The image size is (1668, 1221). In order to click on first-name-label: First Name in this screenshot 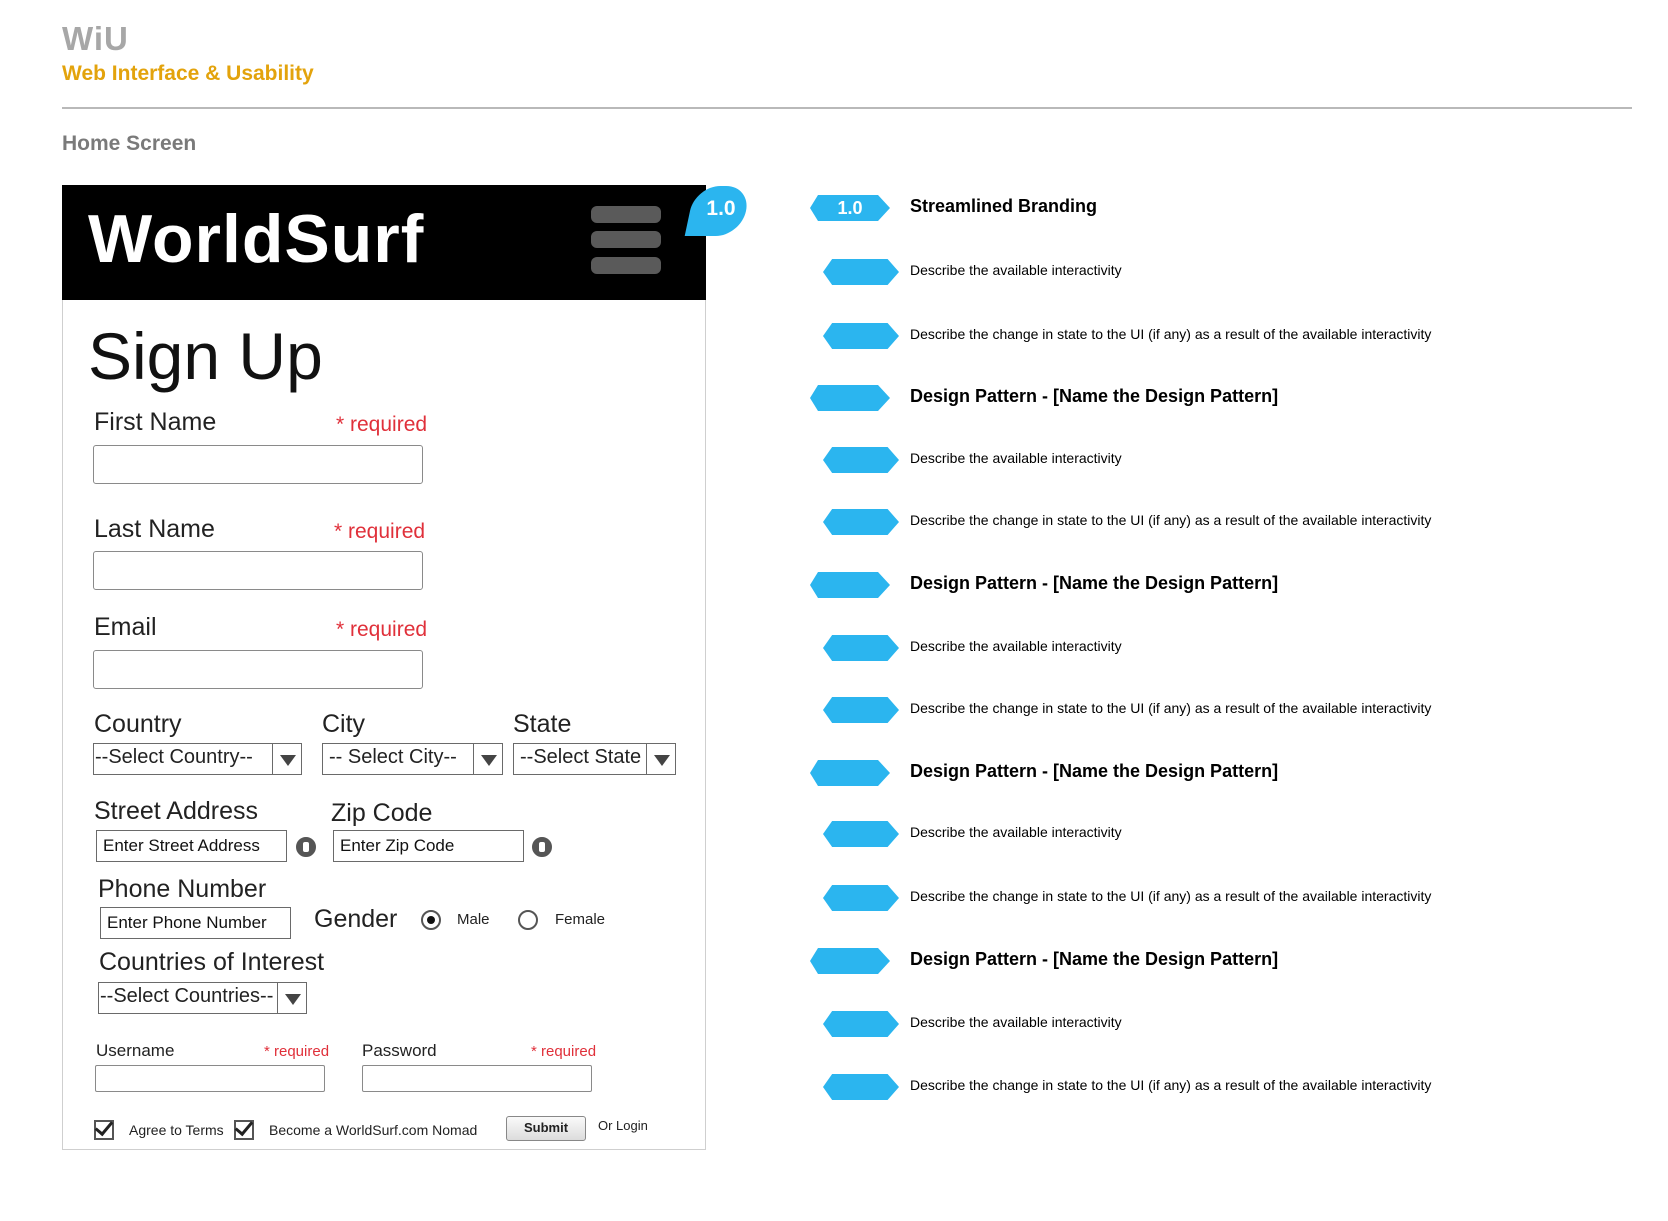, I will do `click(155, 422)`.